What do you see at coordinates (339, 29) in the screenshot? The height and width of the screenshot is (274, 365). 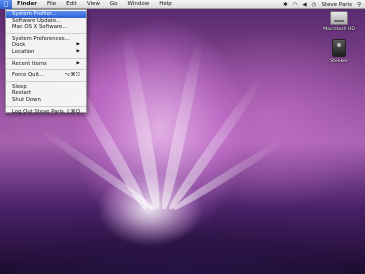 I see `desktop-icon-label: Macintosh HD` at bounding box center [339, 29].